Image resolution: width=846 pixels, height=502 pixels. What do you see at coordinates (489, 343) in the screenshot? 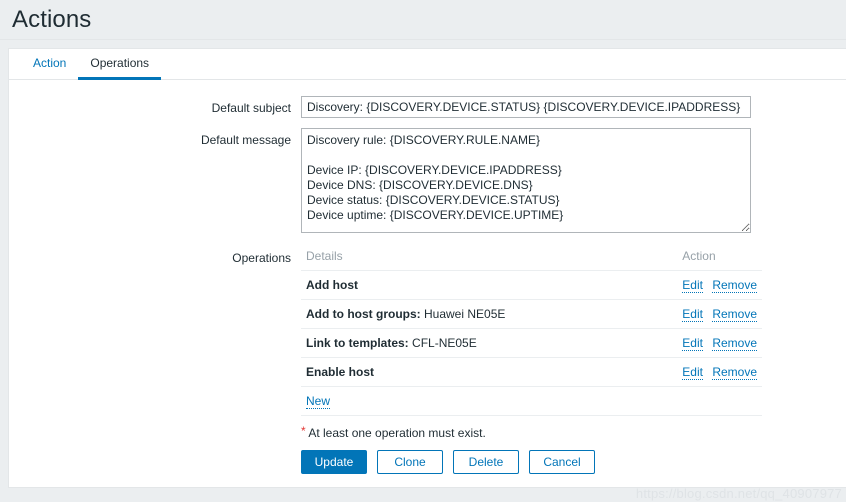
I see `operation-details-cell: Link to templates: CFL-NE05E` at bounding box center [489, 343].